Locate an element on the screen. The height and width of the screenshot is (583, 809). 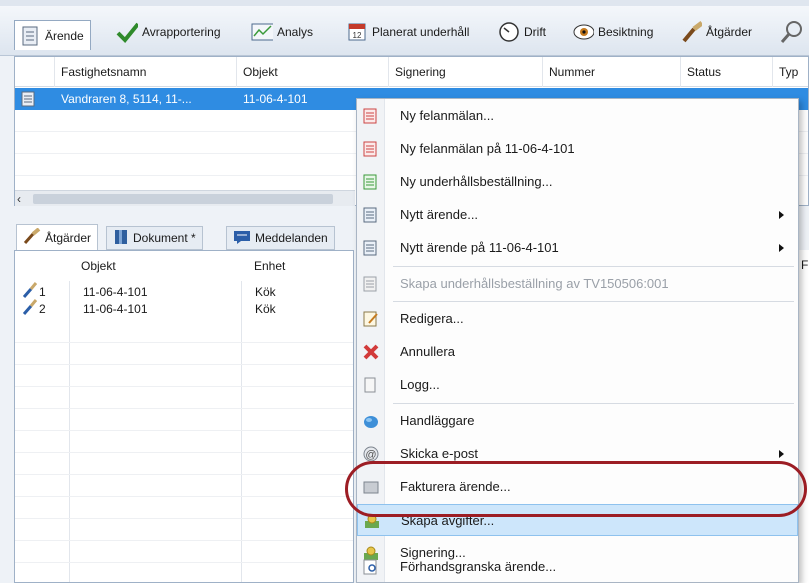
row-number: 2 is located at coordinates (42, 309).